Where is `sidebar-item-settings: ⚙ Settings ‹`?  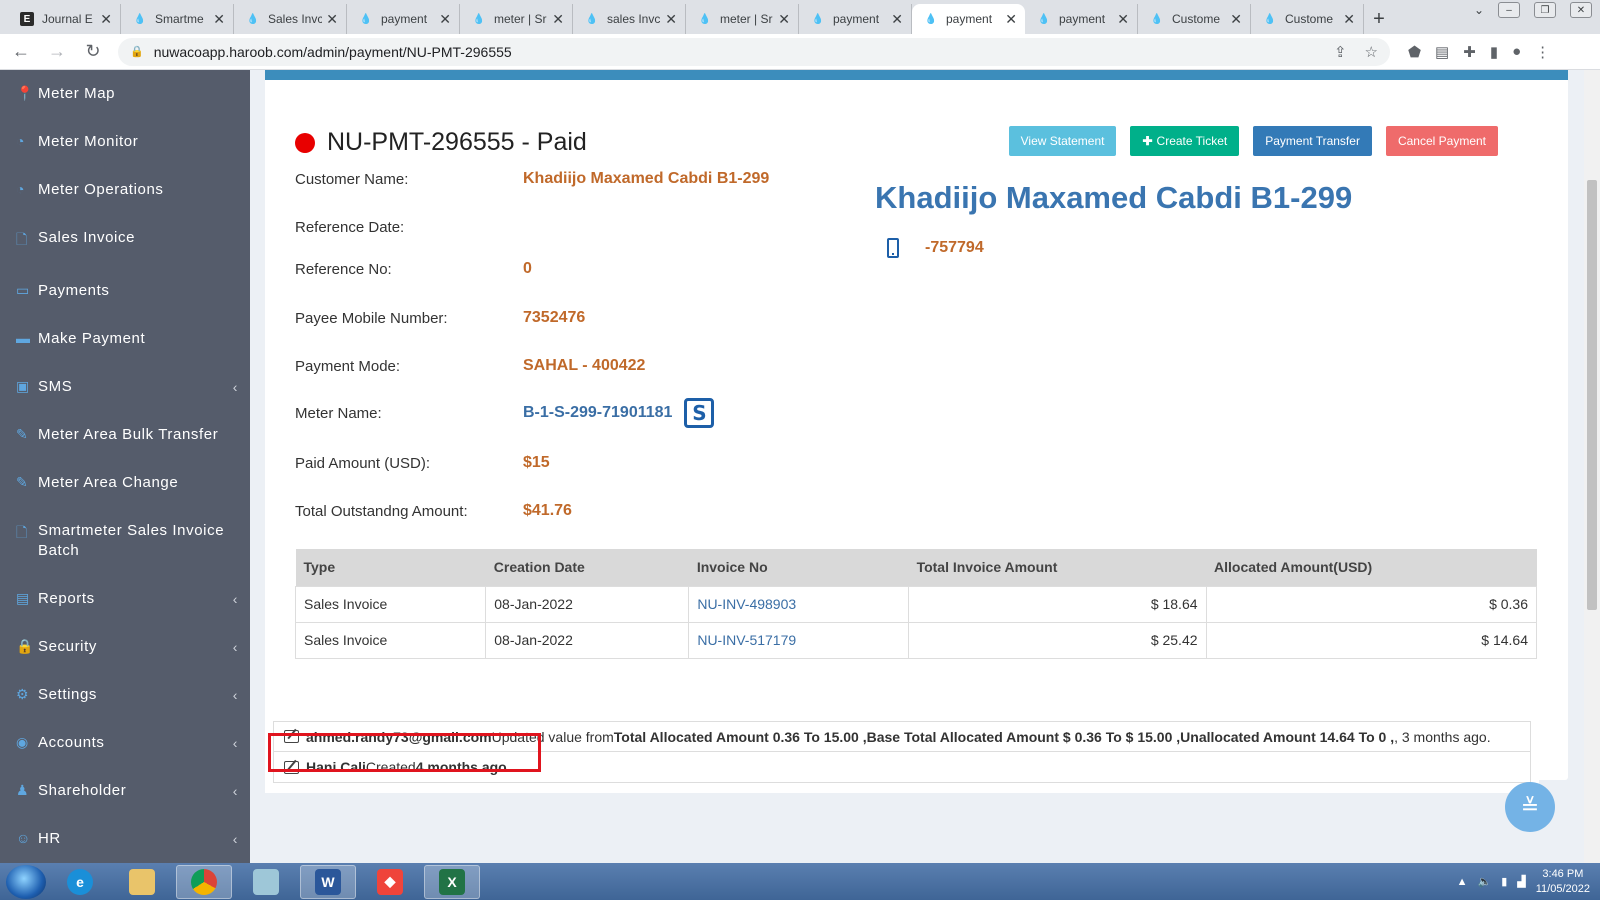
sidebar-item-settings: ⚙ Settings ‹ is located at coordinates (125, 695).